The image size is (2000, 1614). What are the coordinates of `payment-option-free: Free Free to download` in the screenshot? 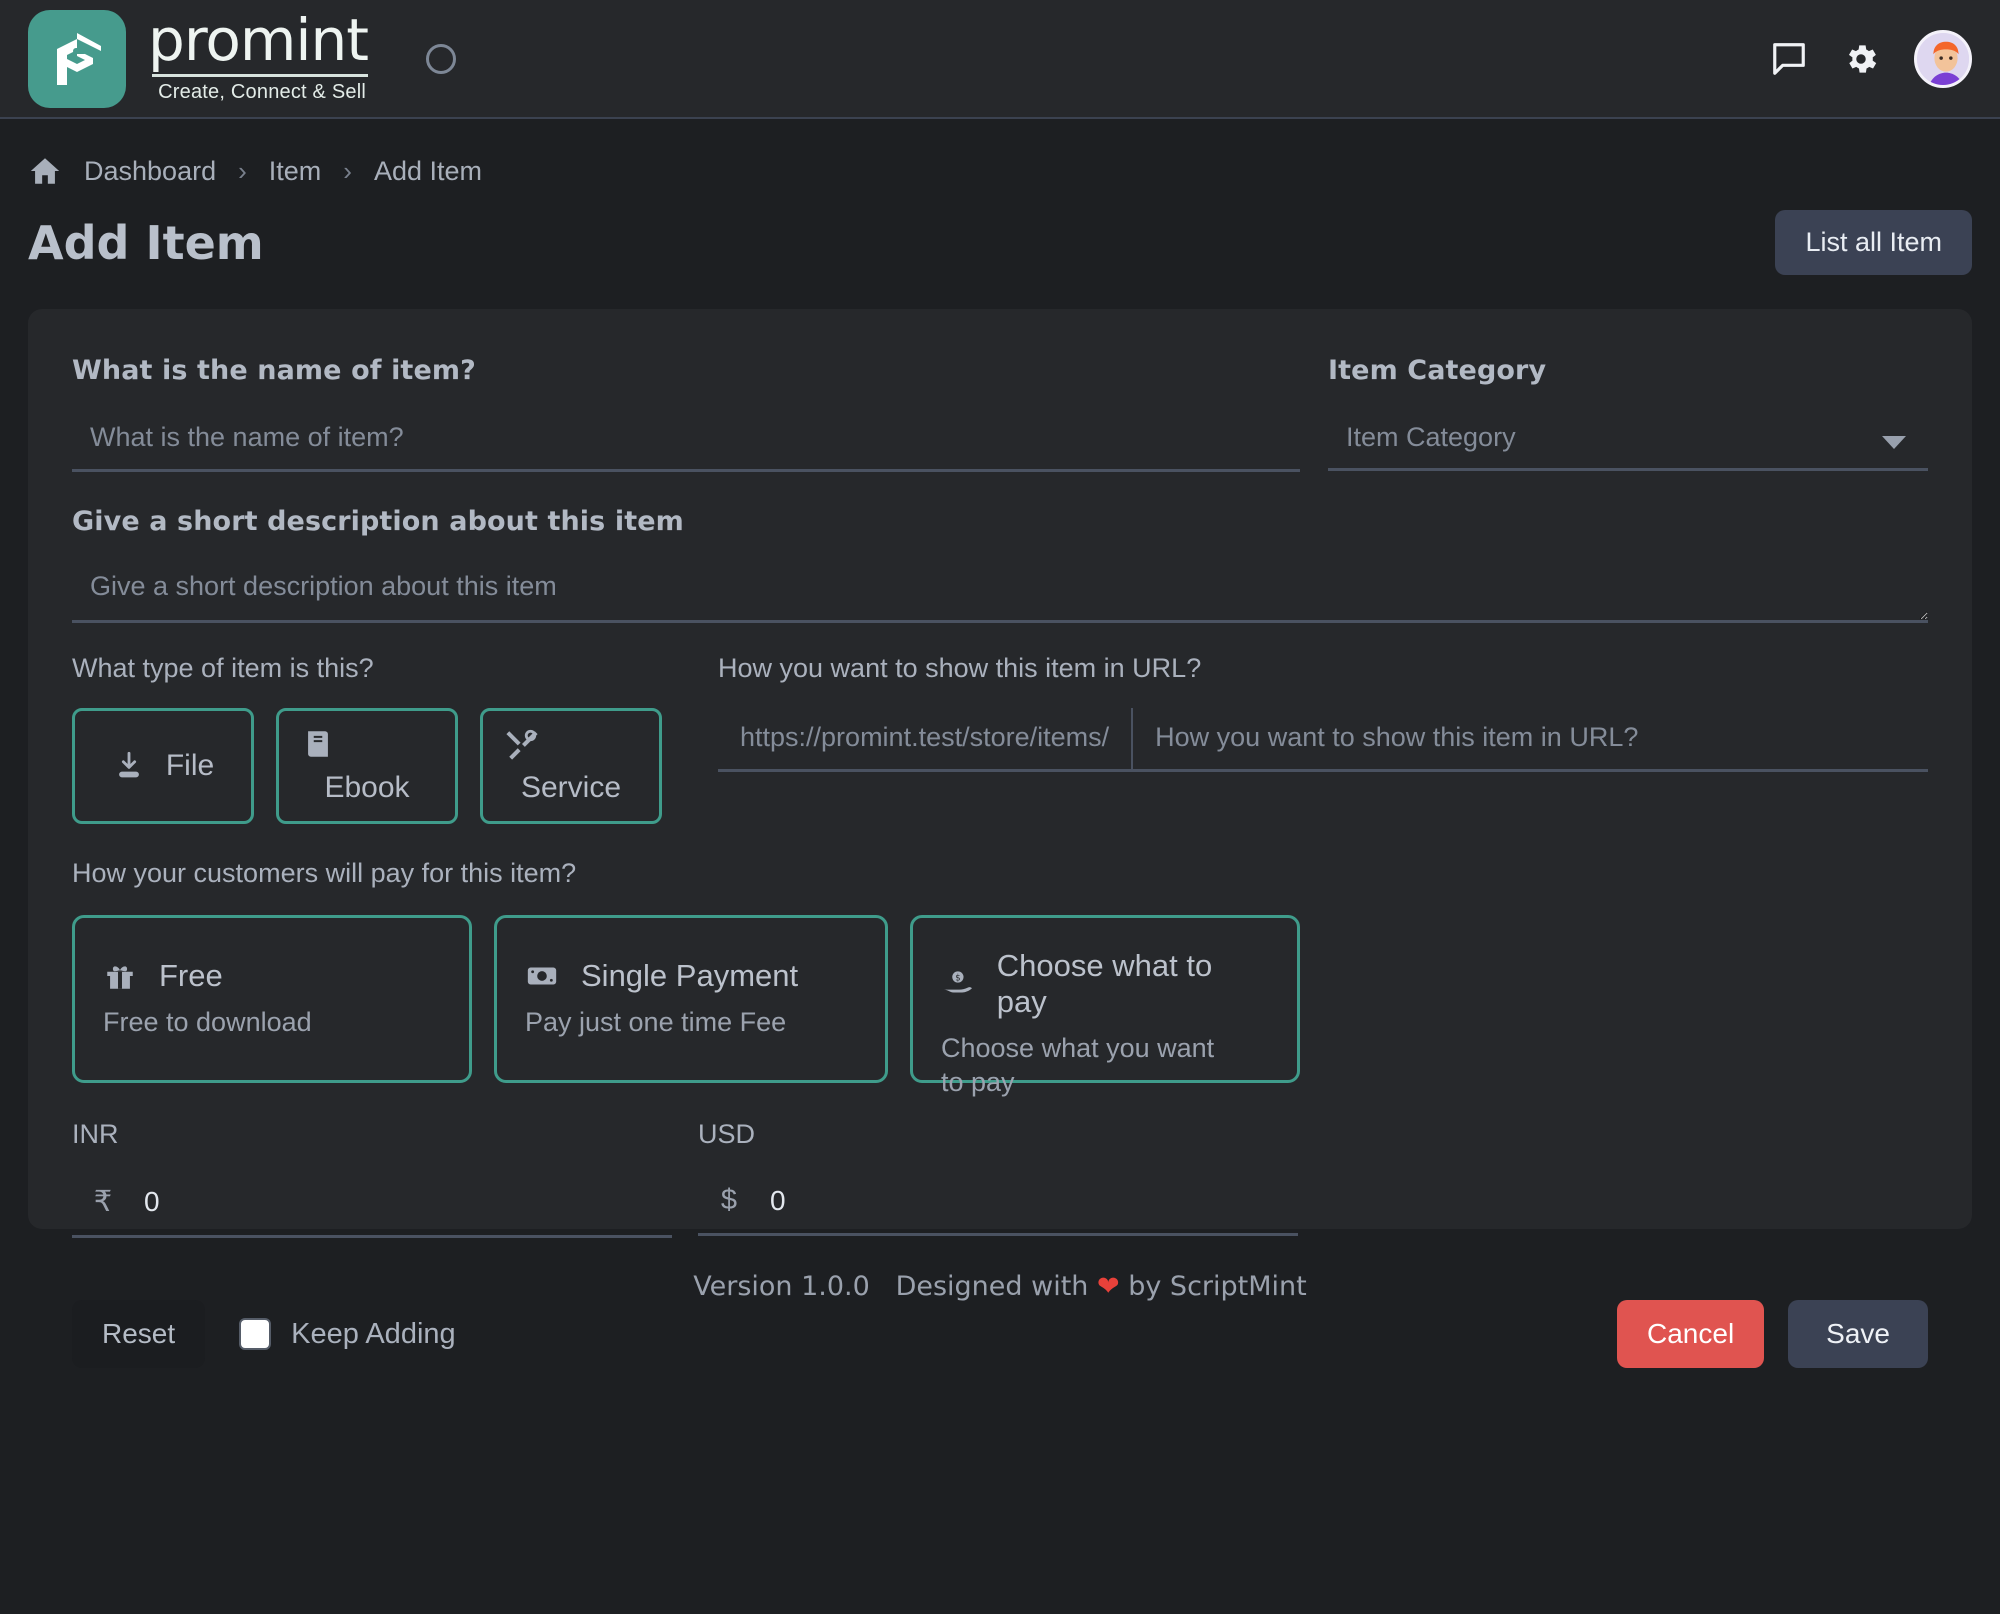 It's located at (272, 999).